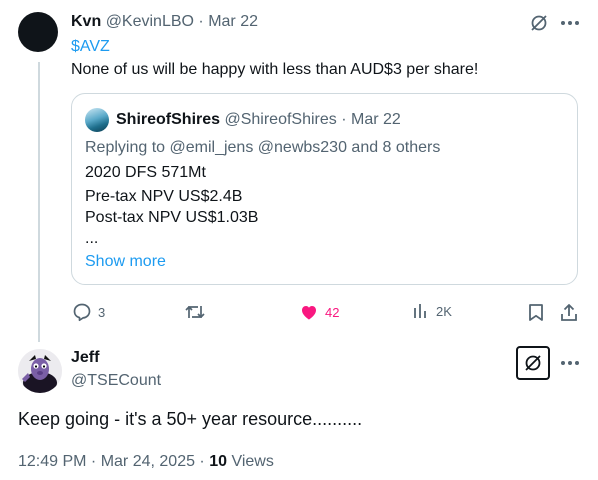 The height and width of the screenshot is (480, 598). Describe the element at coordinates (420, 311) in the screenshot. I see `analytics-icon` at that location.